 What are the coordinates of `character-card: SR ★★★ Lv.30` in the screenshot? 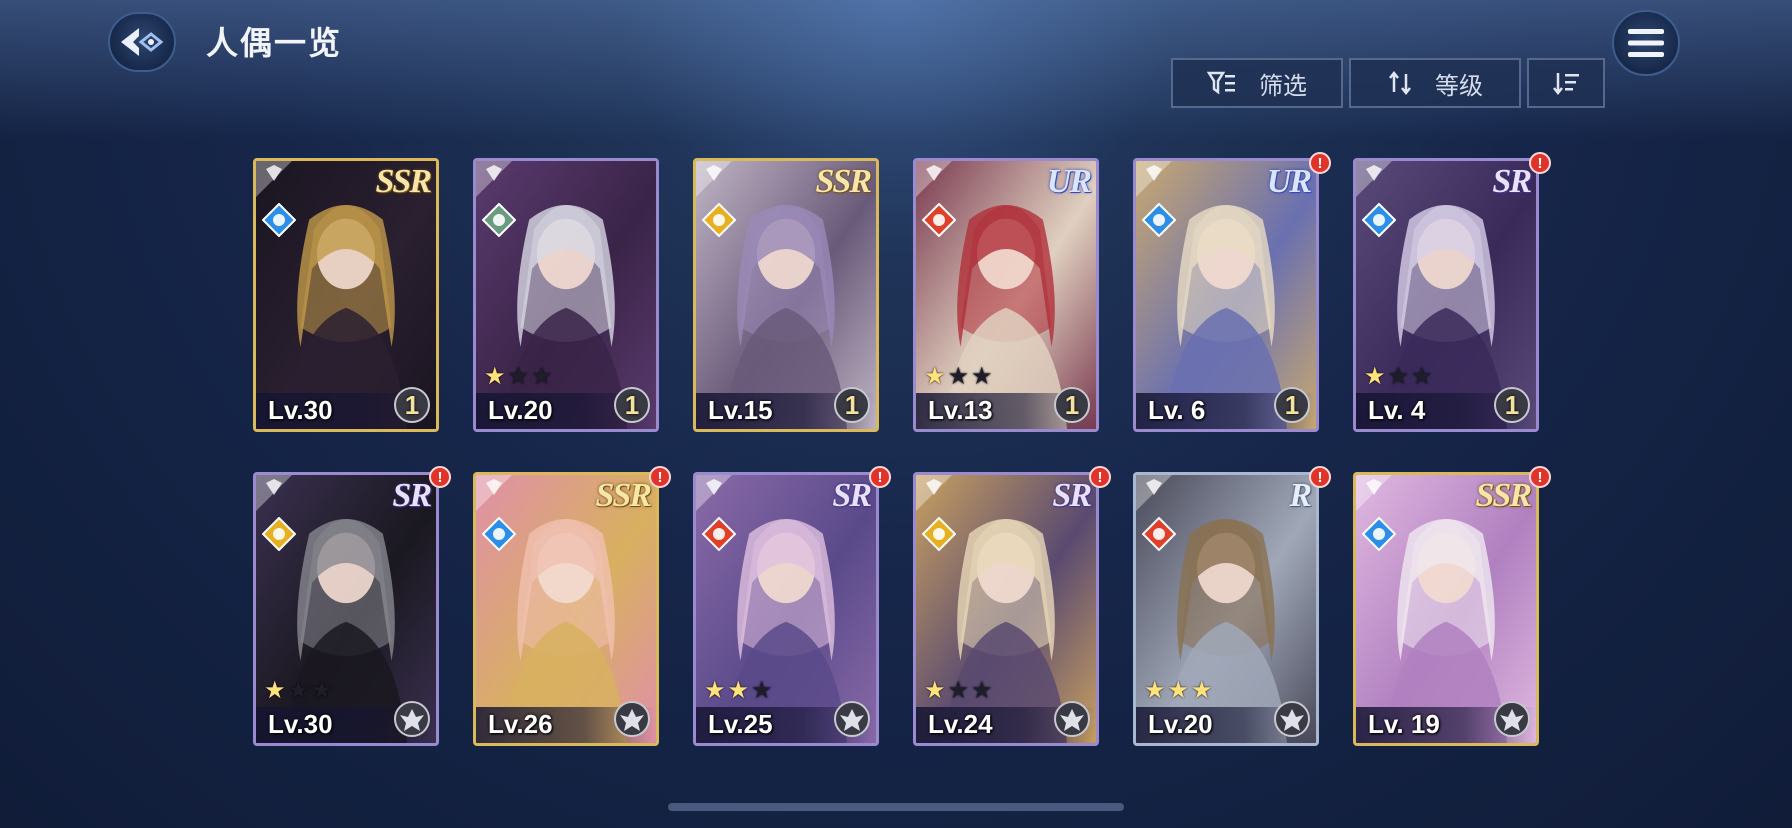 It's located at (346, 609).